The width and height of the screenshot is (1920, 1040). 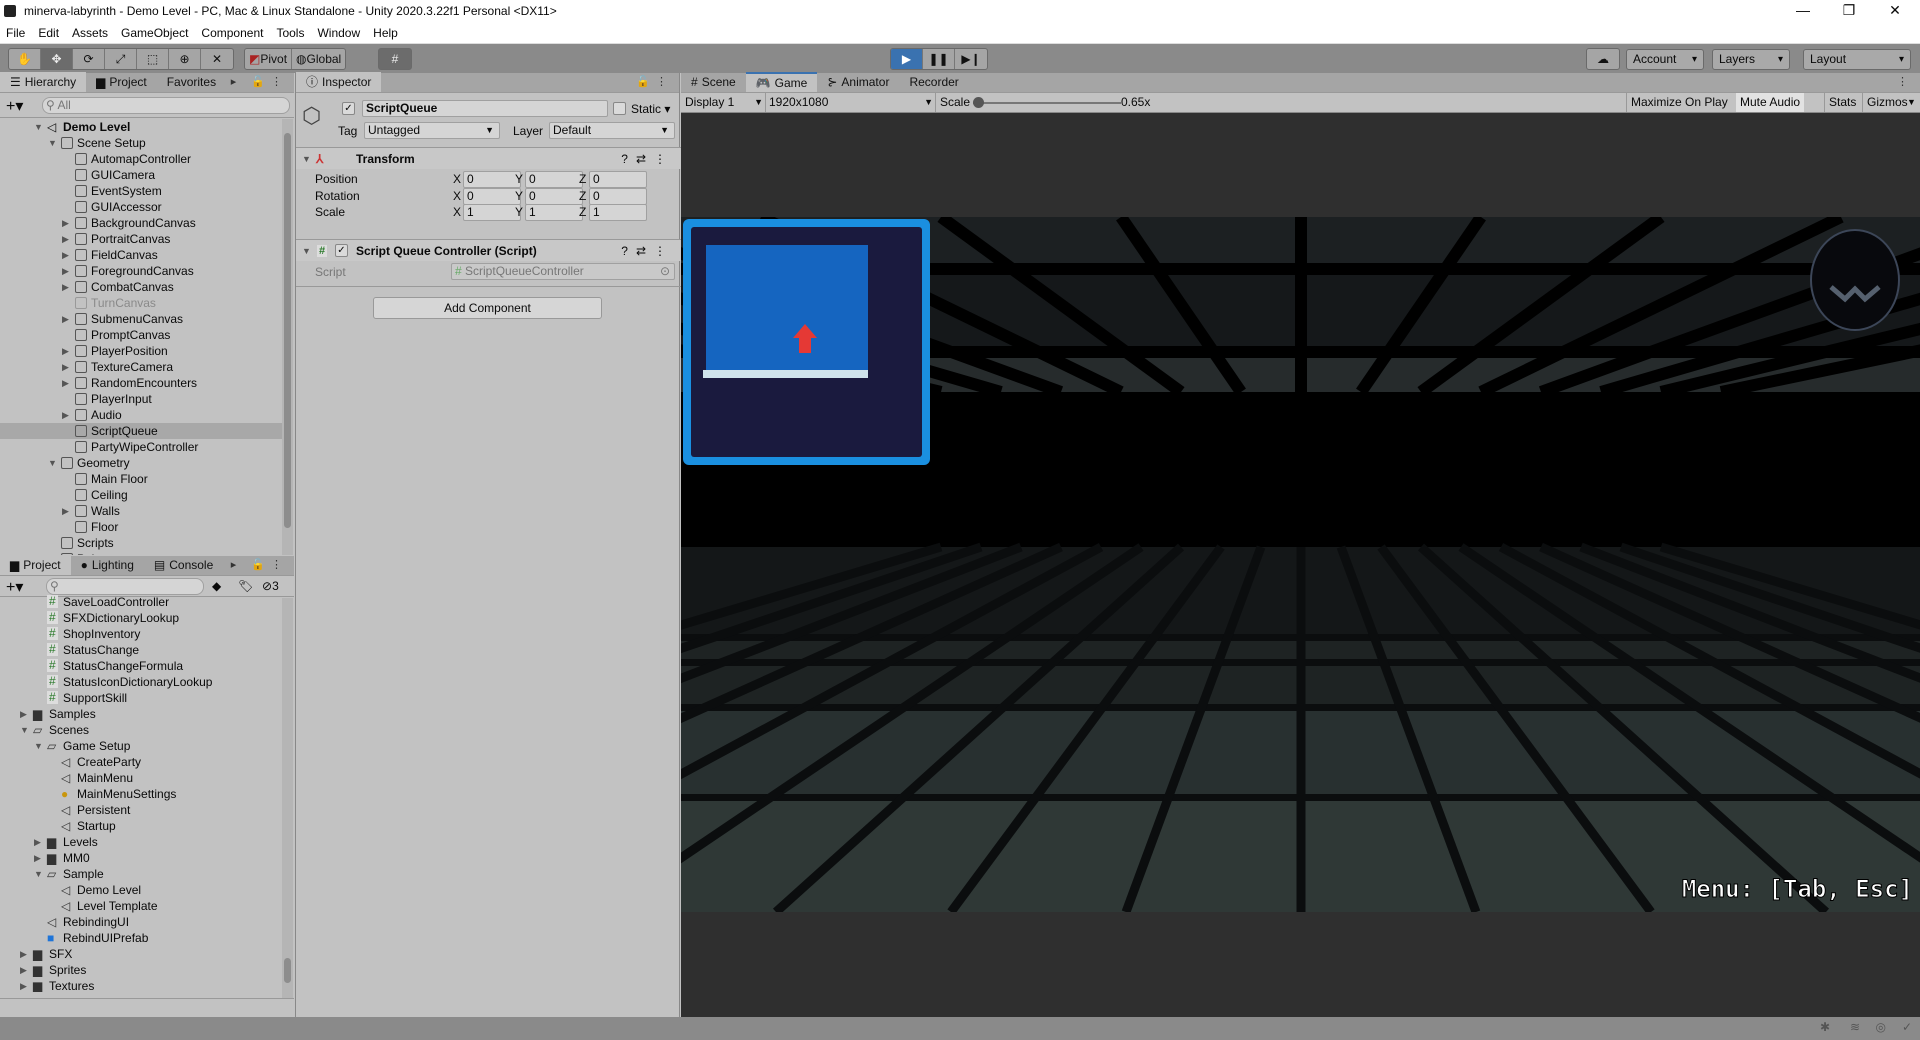 I want to click on tab-recorder: Recorder, so click(x=933, y=82).